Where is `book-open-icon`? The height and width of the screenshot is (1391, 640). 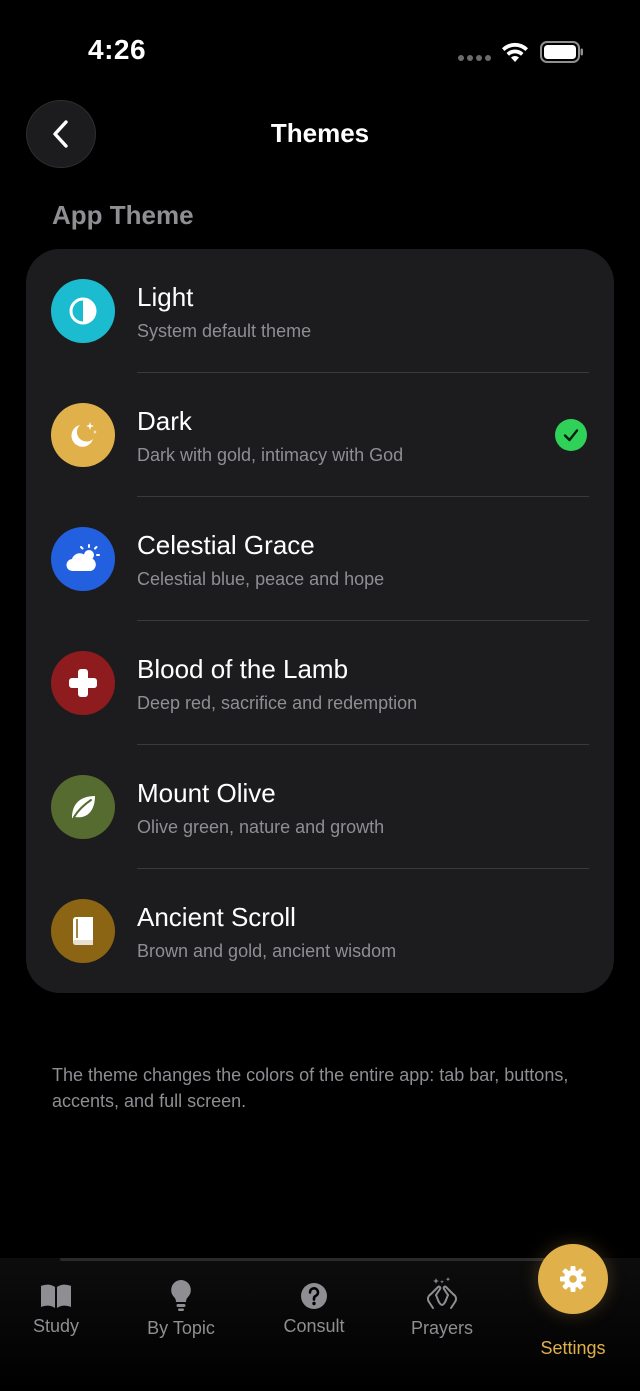
book-open-icon is located at coordinates (56, 1296).